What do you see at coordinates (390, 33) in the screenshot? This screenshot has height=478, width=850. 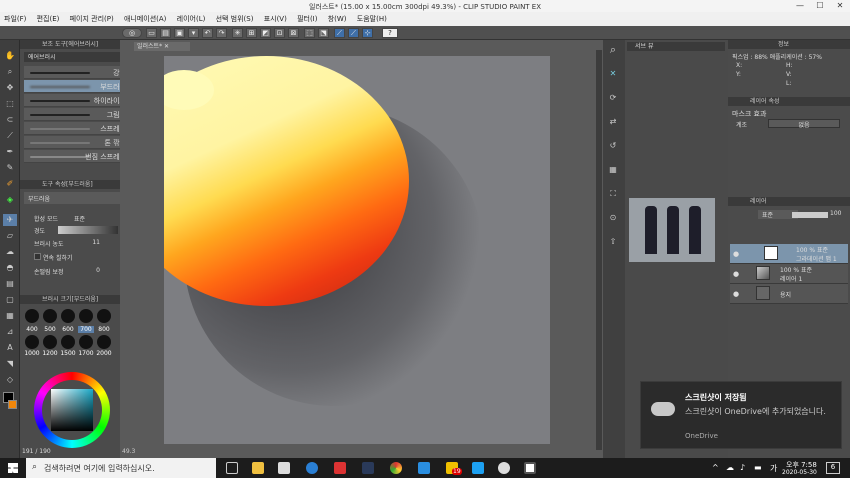 I see `help-icon: ?` at bounding box center [390, 33].